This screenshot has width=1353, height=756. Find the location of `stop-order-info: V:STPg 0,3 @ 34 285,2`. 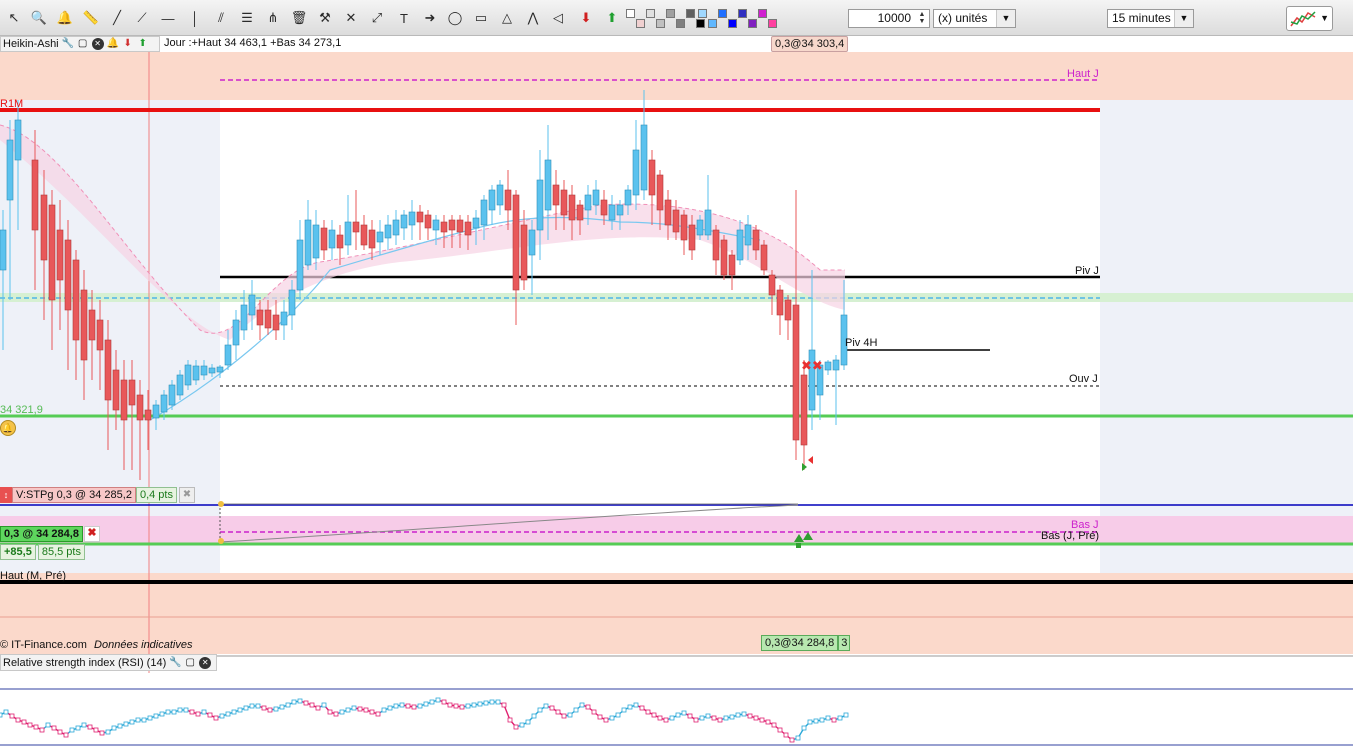

stop-order-info: V:STPg 0,3 @ 34 285,2 is located at coordinates (74, 495).